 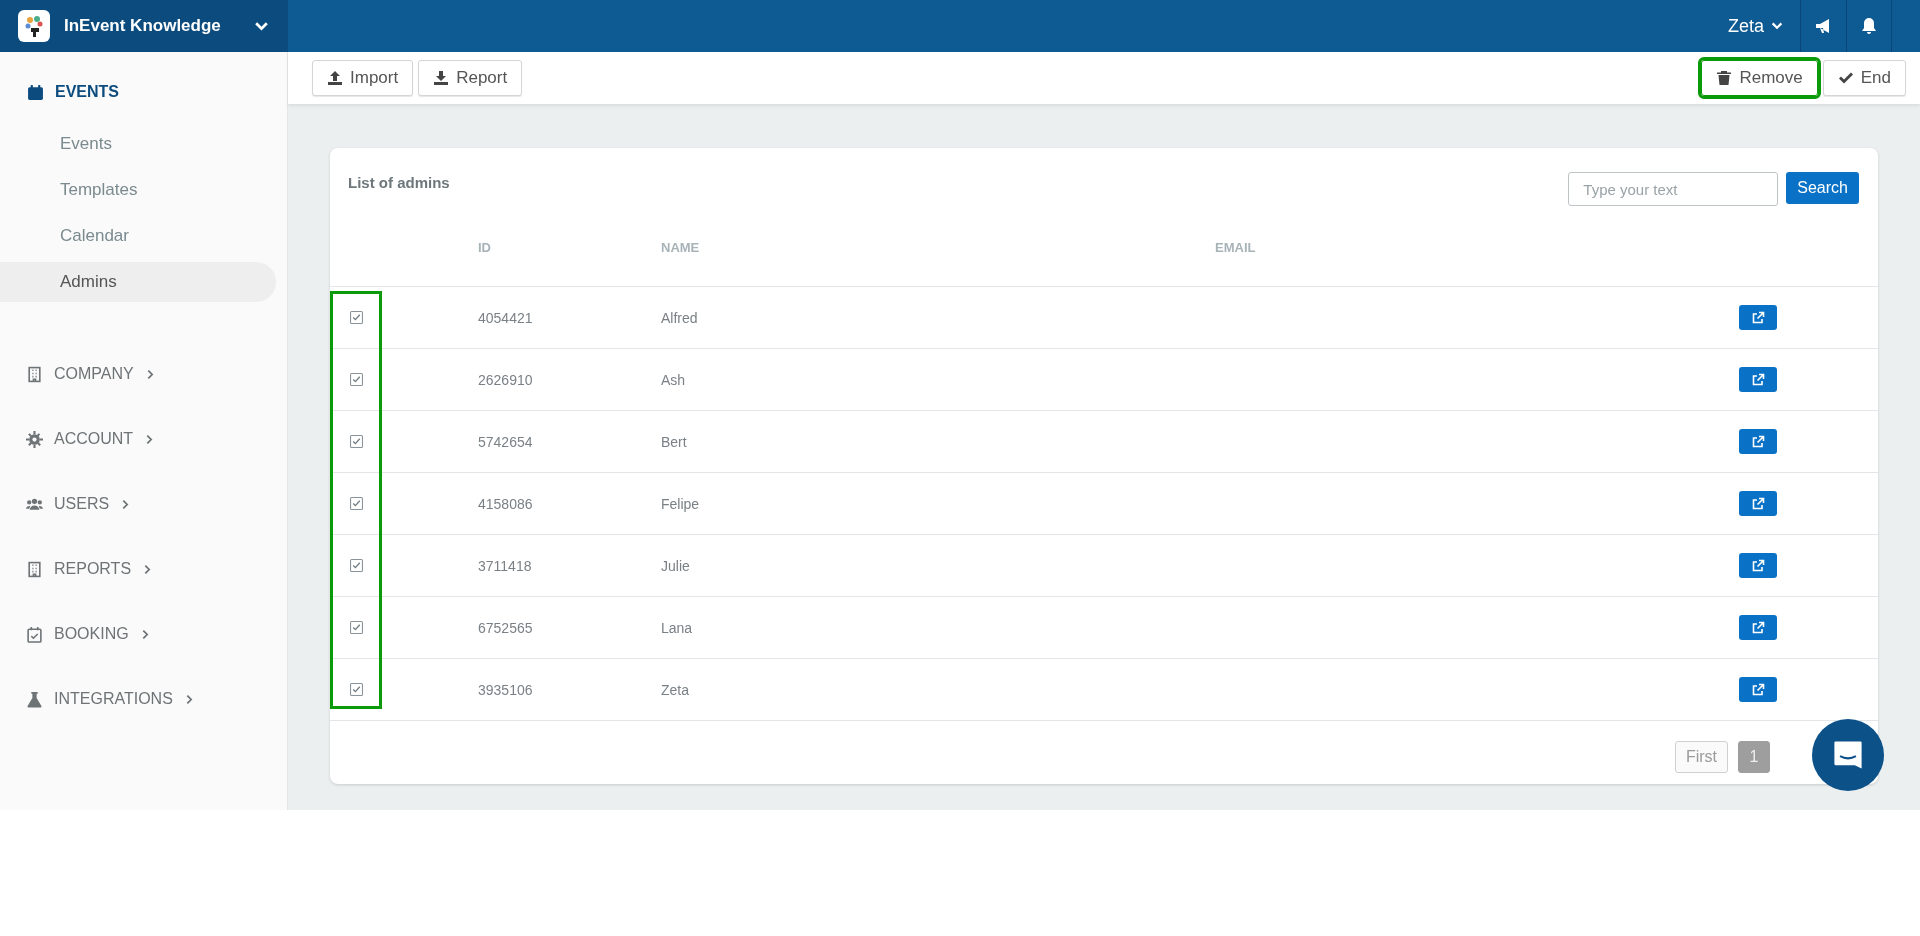 What do you see at coordinates (1673, 189) in the screenshot?
I see `search-field: Type your text` at bounding box center [1673, 189].